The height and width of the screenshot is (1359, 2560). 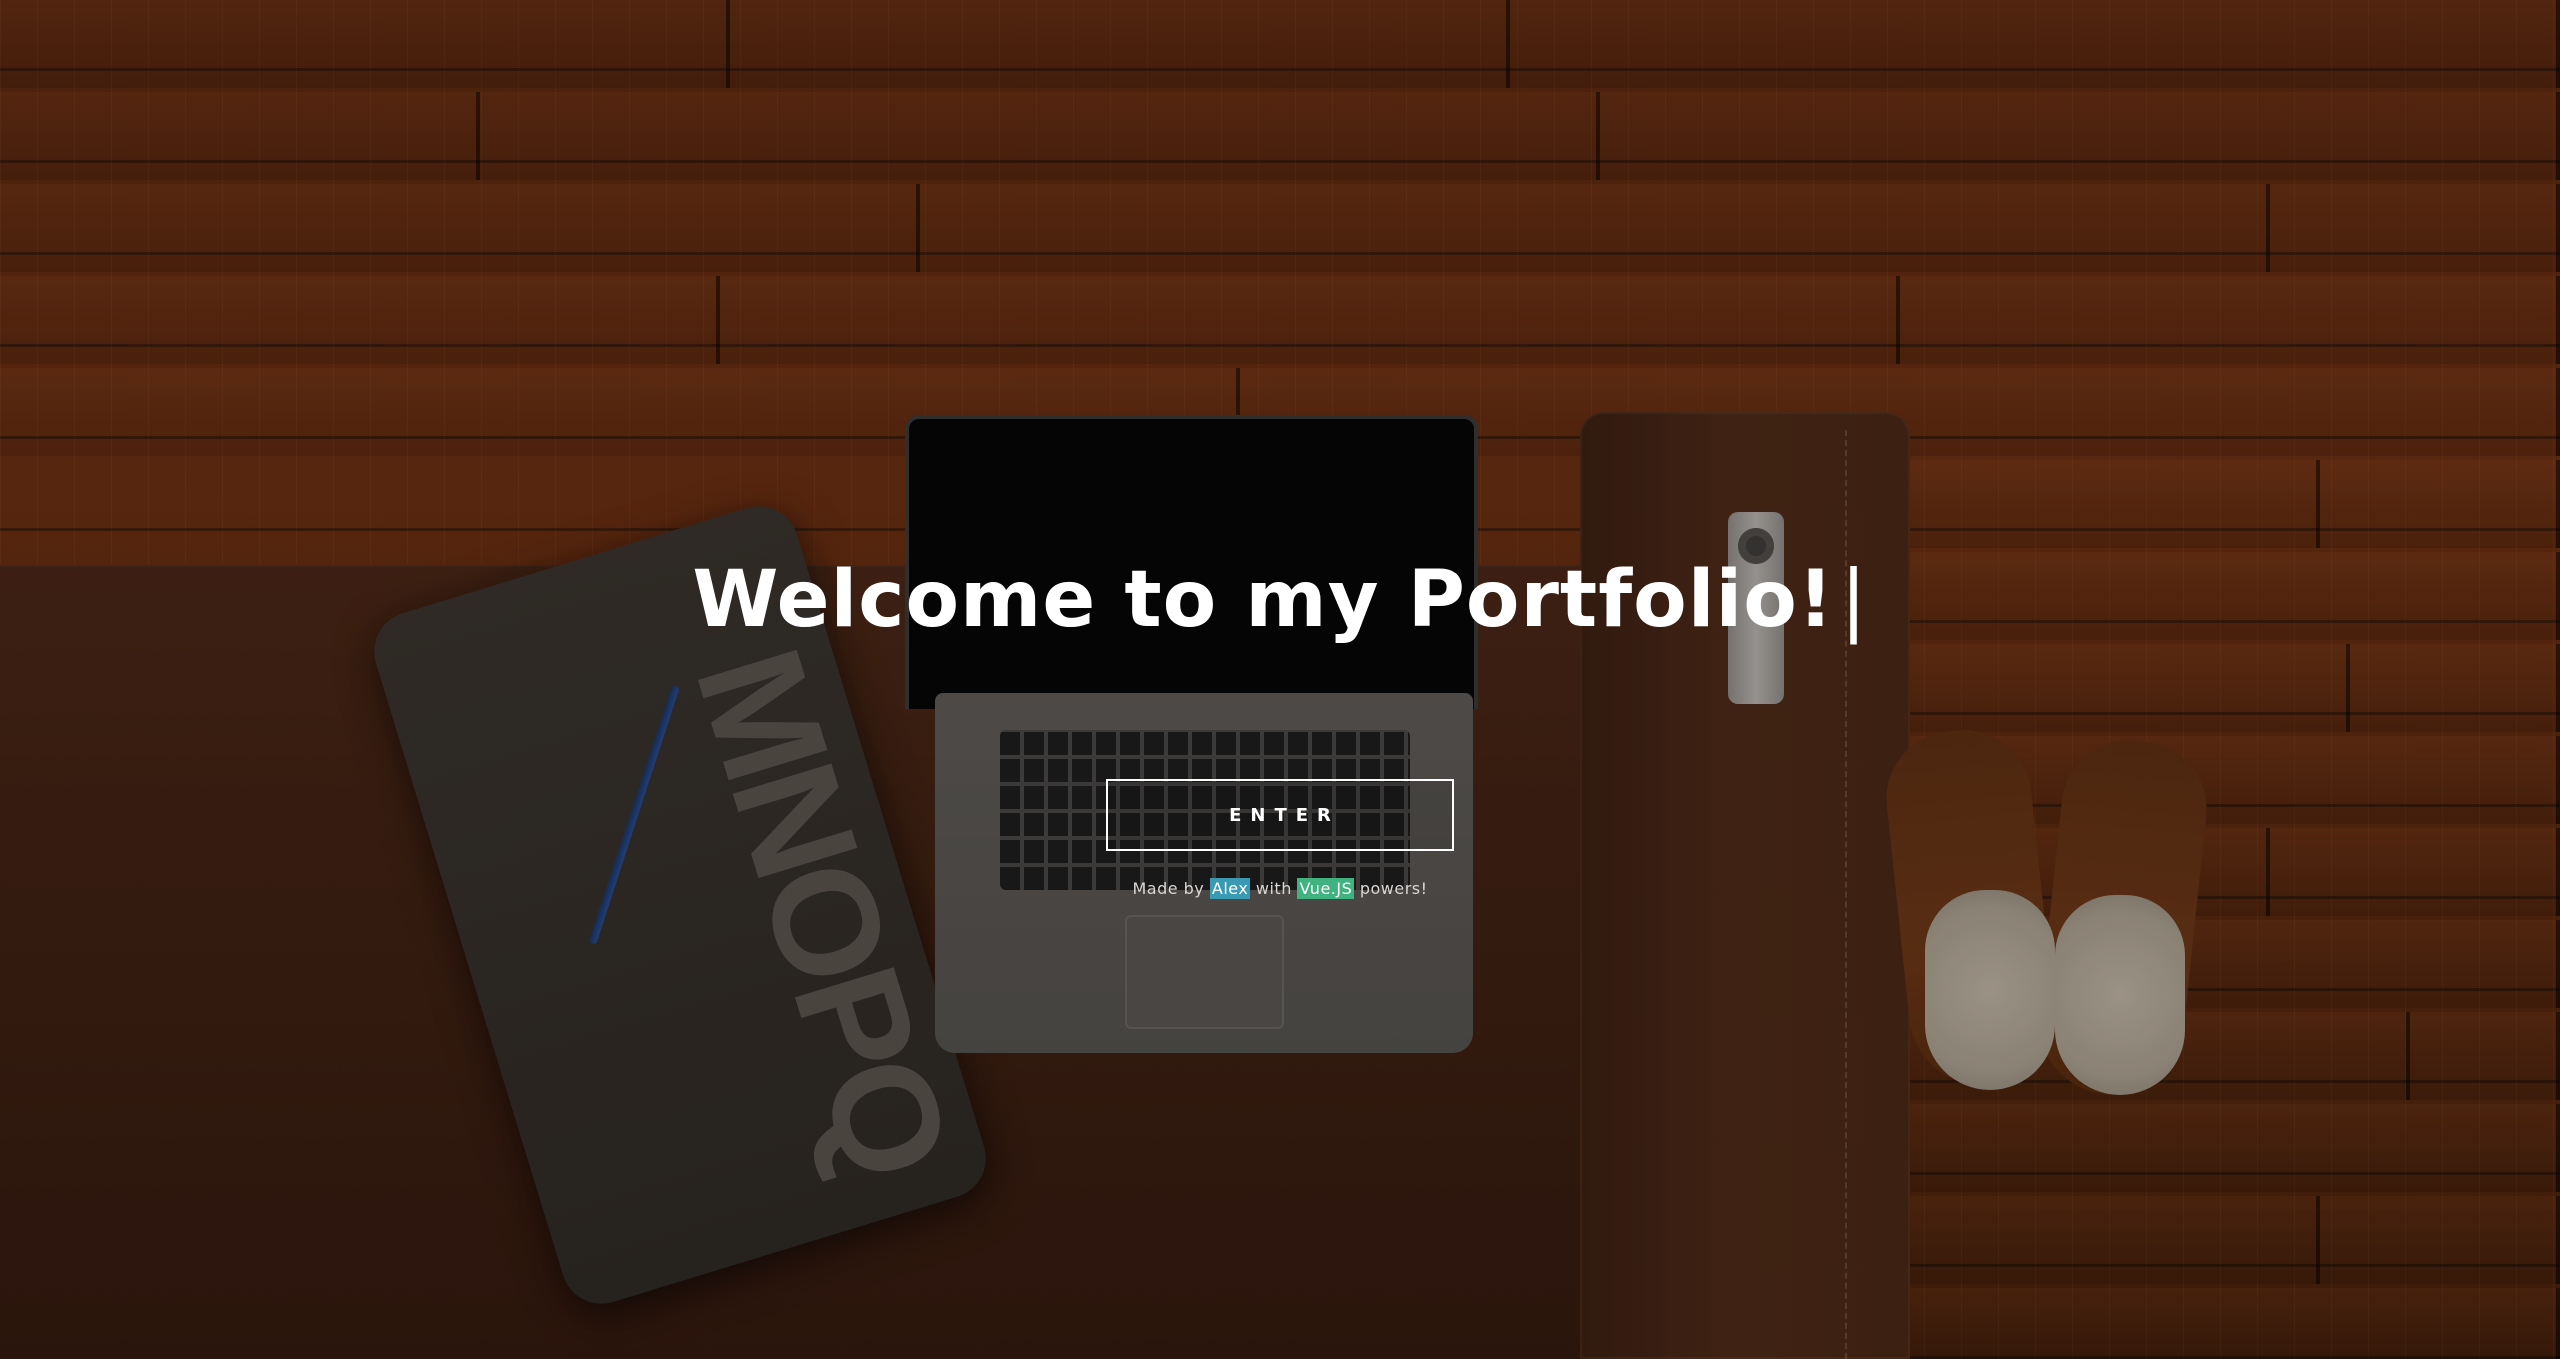 I want to click on enter-button: ENTER, so click(x=1280, y=815).